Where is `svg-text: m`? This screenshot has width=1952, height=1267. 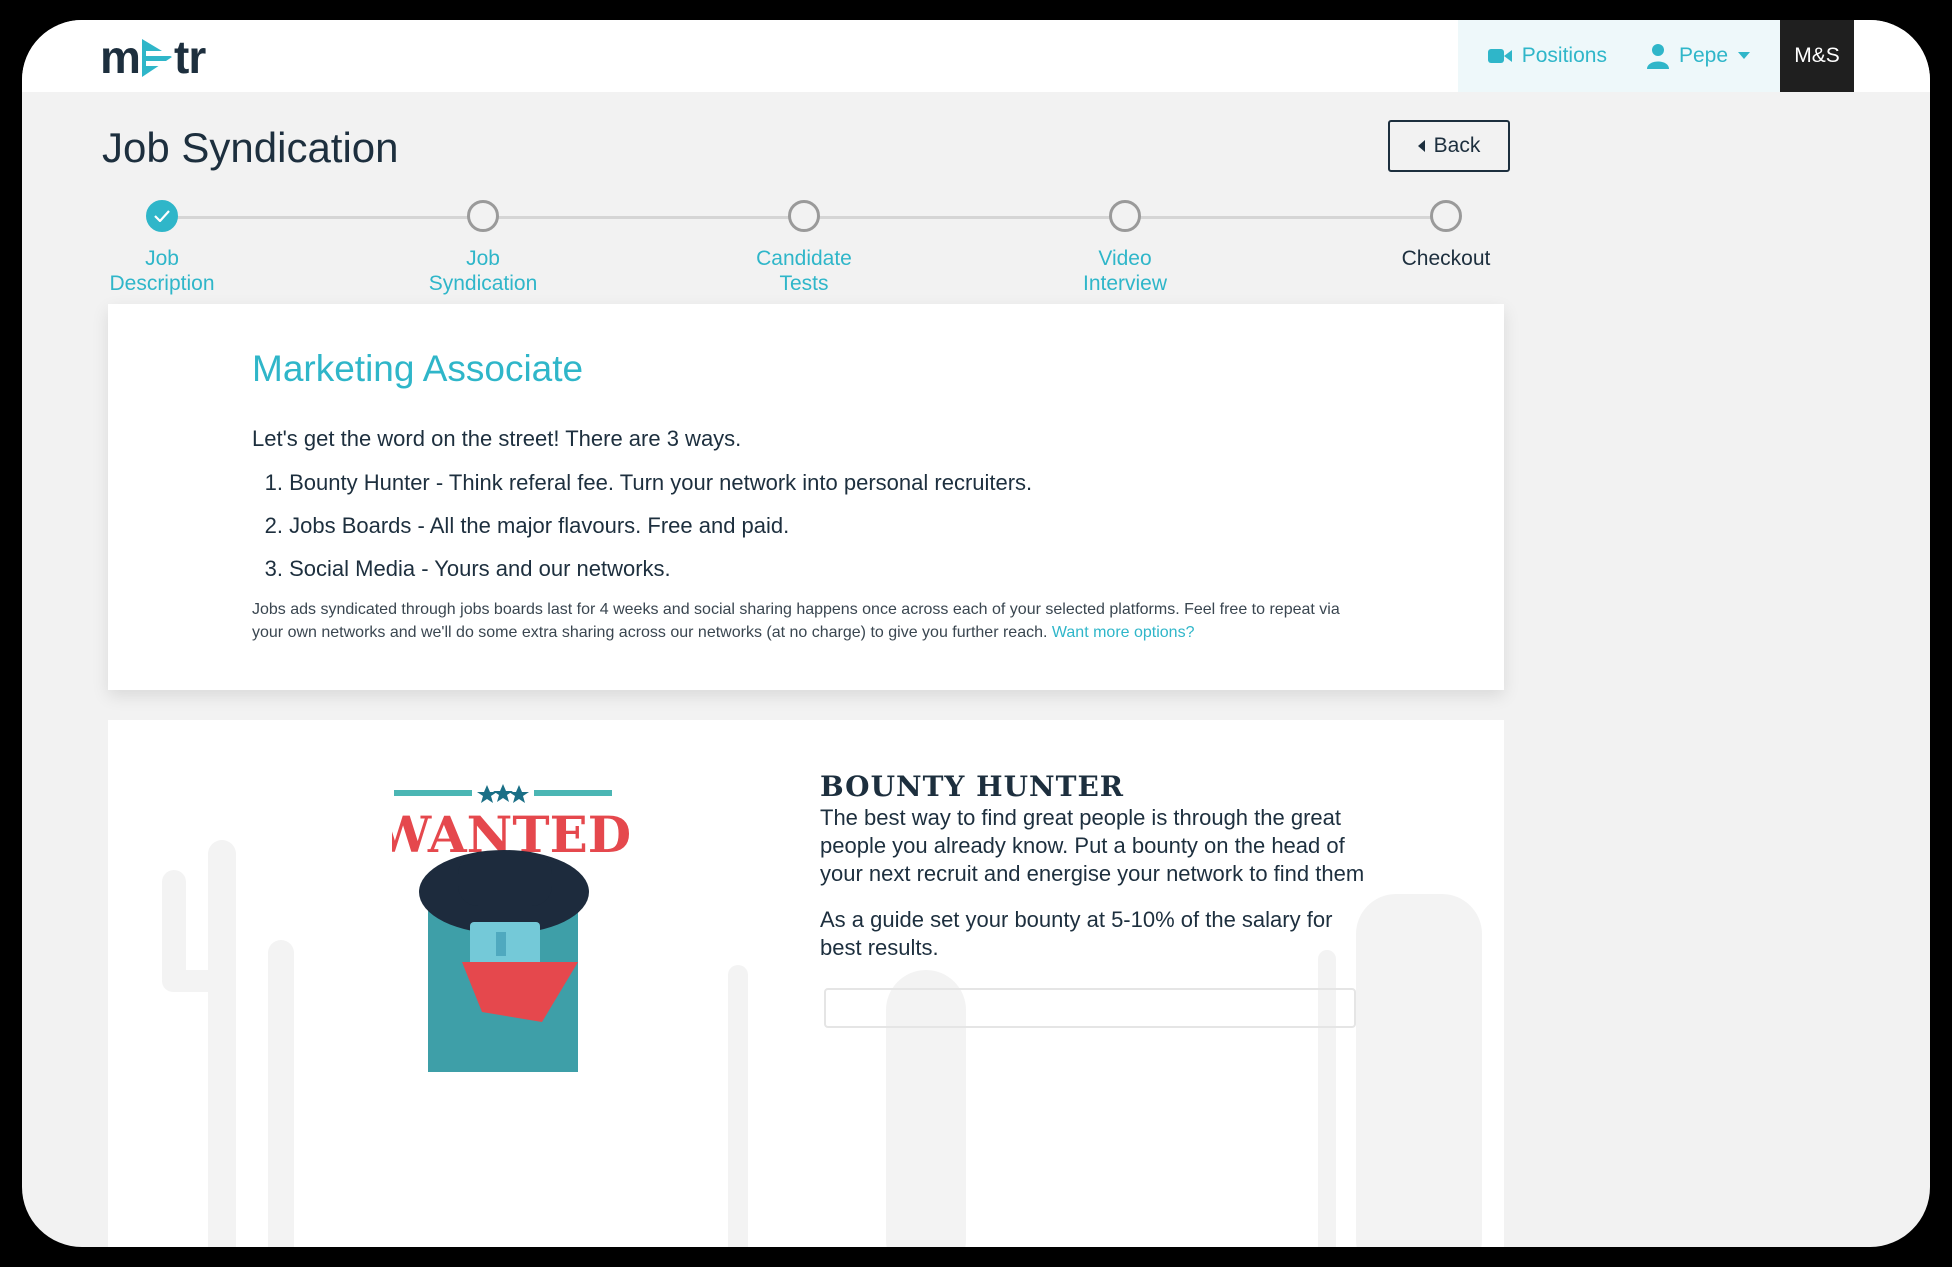
svg-text: m is located at coordinates (120, 58).